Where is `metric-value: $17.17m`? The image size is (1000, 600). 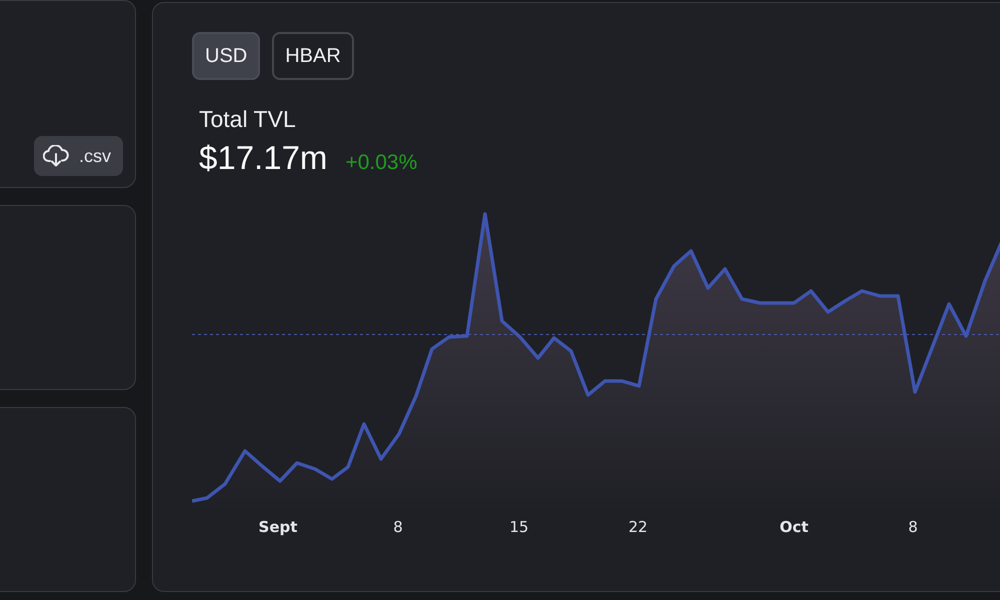
metric-value: $17.17m is located at coordinates (263, 158).